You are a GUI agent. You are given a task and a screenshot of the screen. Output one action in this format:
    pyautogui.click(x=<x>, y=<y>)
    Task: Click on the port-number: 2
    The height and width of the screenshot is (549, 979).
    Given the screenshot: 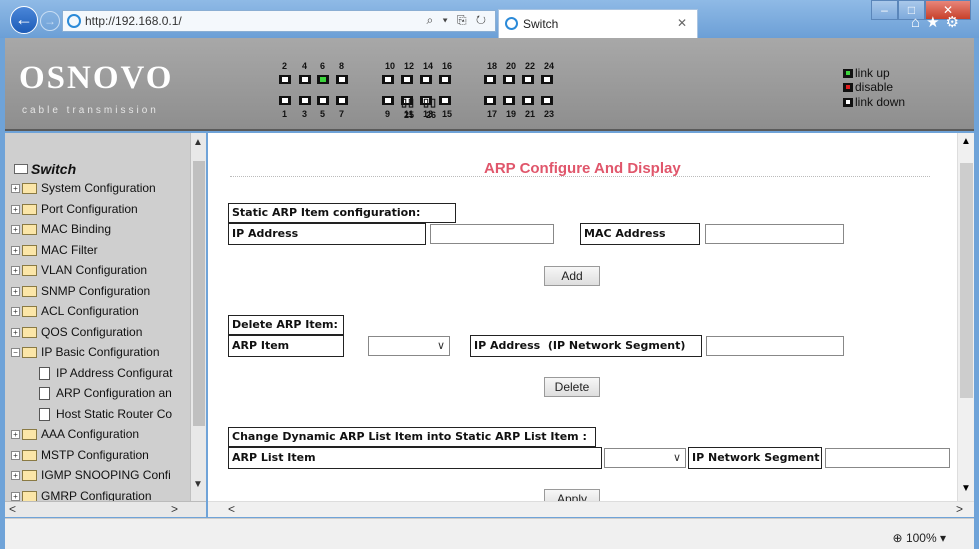 What is the action you would take?
    pyautogui.click(x=285, y=66)
    